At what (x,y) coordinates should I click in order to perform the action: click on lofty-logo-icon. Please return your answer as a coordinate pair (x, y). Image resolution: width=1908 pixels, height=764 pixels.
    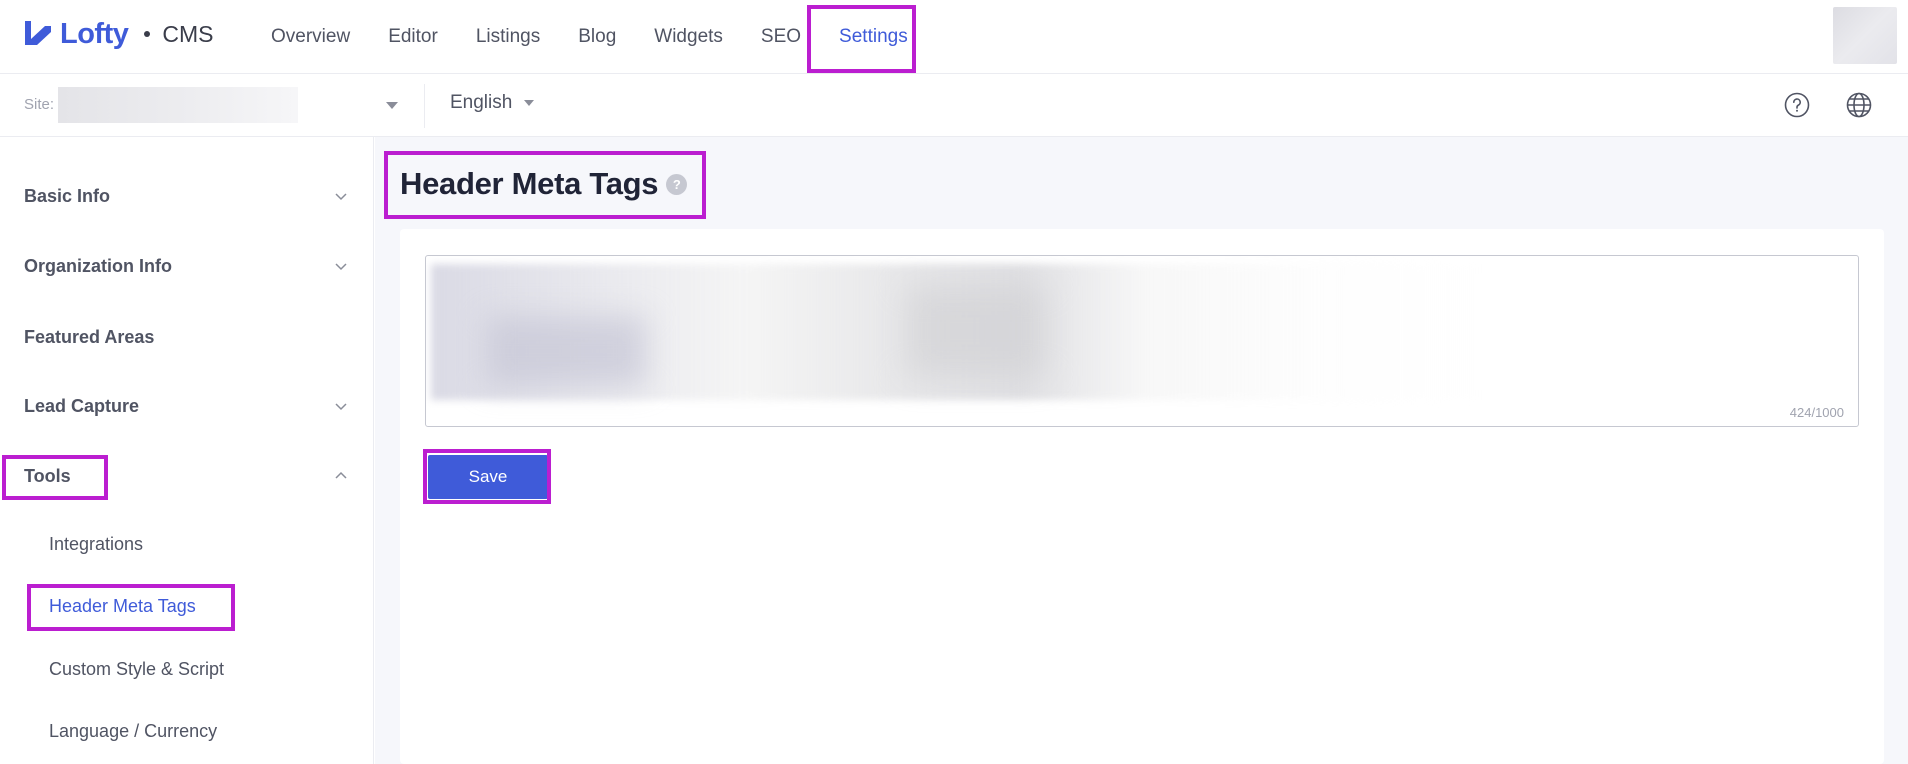
    Looking at the image, I should click on (38, 33).